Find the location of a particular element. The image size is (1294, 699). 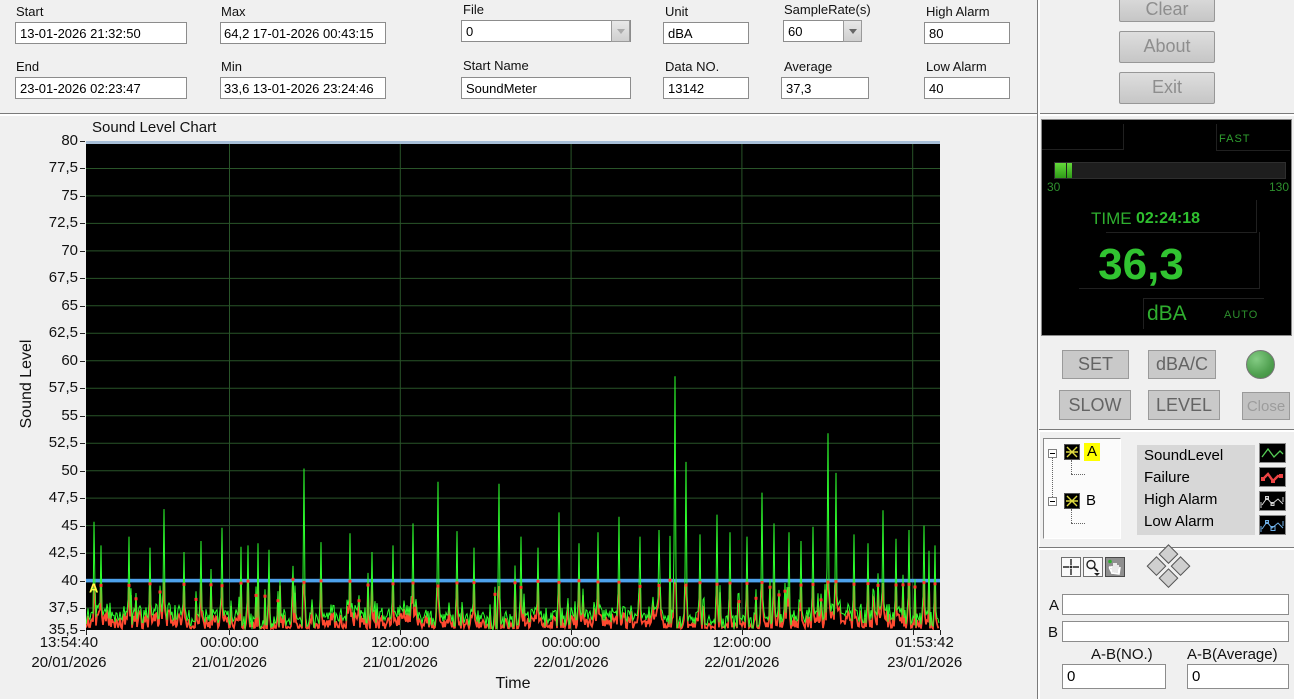

set-button: SET is located at coordinates (1095, 364).